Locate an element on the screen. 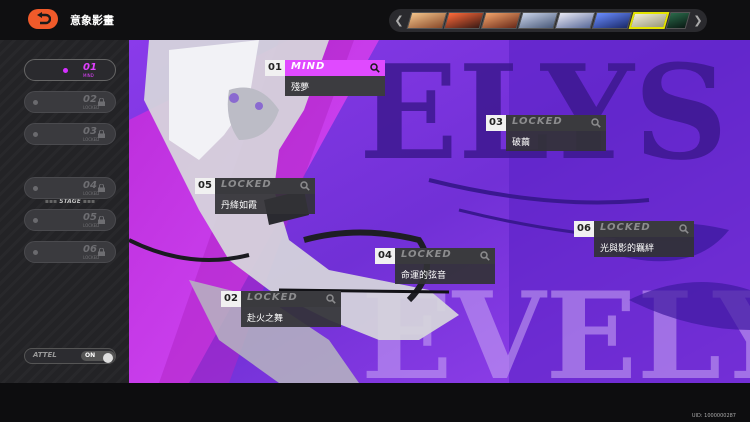 This screenshot has width=750, height=422. stage-number: 01 is located at coordinates (90, 67).